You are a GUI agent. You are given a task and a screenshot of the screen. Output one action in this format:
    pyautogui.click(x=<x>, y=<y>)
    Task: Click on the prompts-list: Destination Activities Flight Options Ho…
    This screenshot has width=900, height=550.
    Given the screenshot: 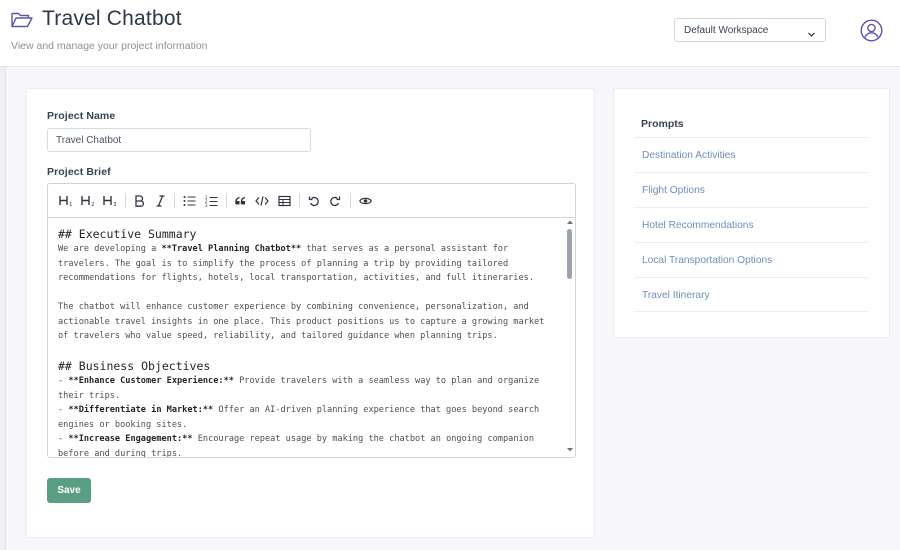 What is the action you would take?
    pyautogui.click(x=751, y=224)
    